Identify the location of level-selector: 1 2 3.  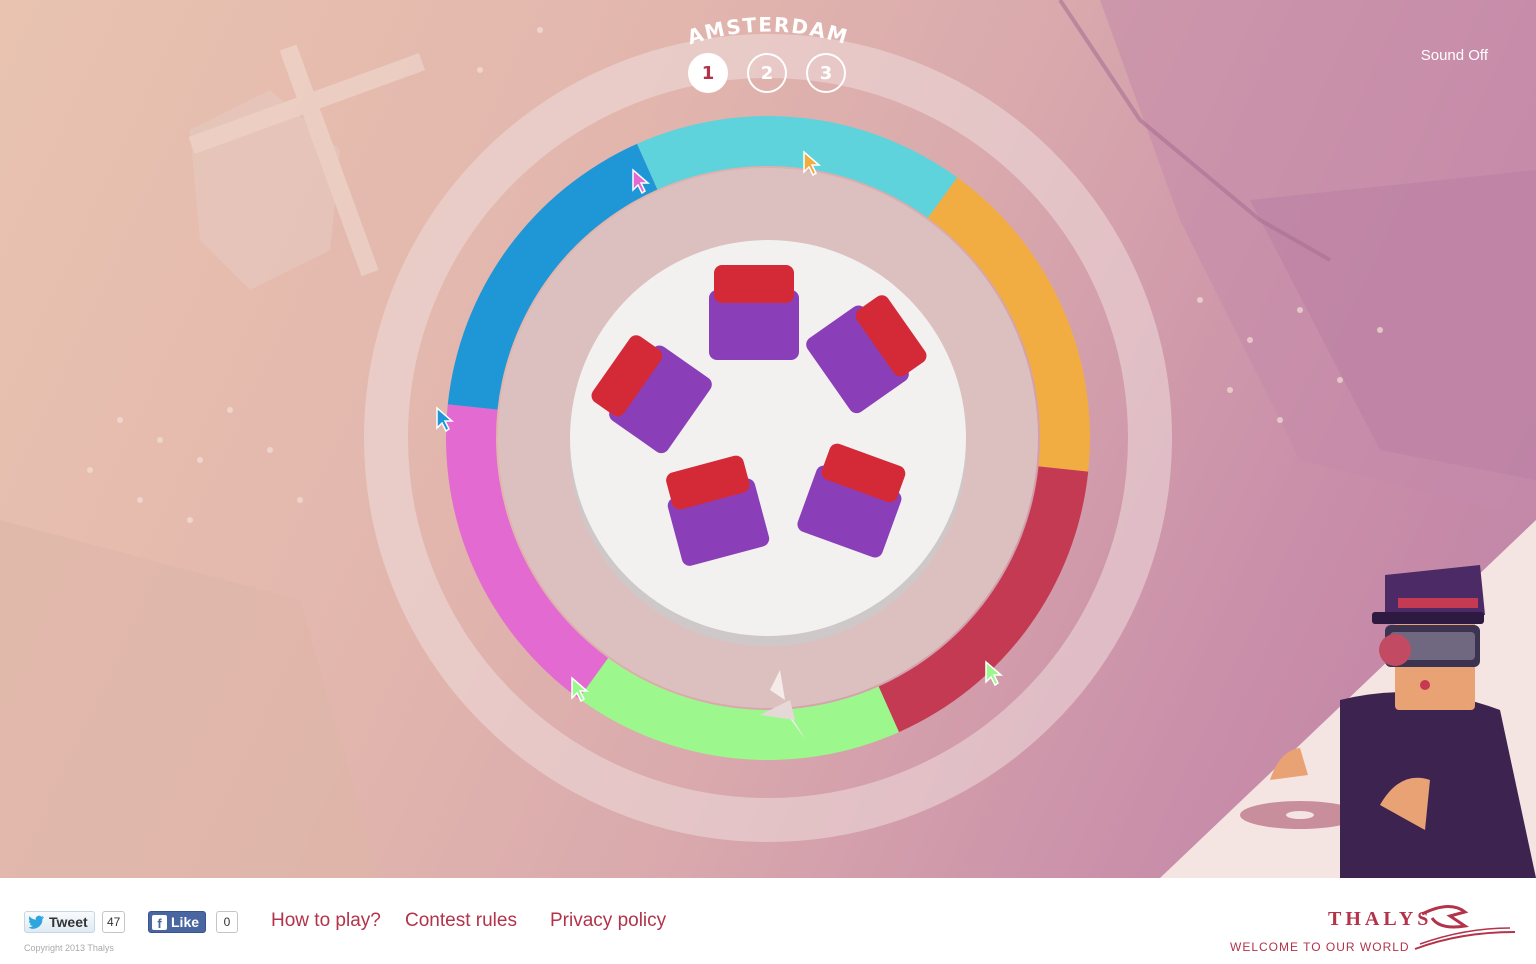
(769, 76).